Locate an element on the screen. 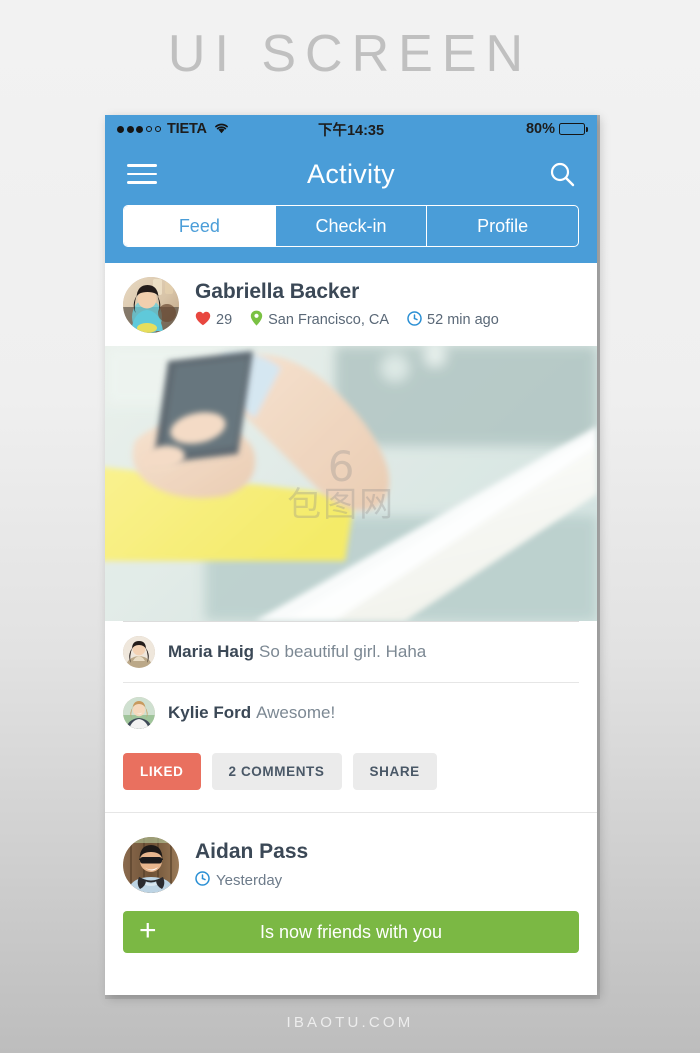 The image size is (700, 1053). tab-feed: Feed is located at coordinates (199, 226).